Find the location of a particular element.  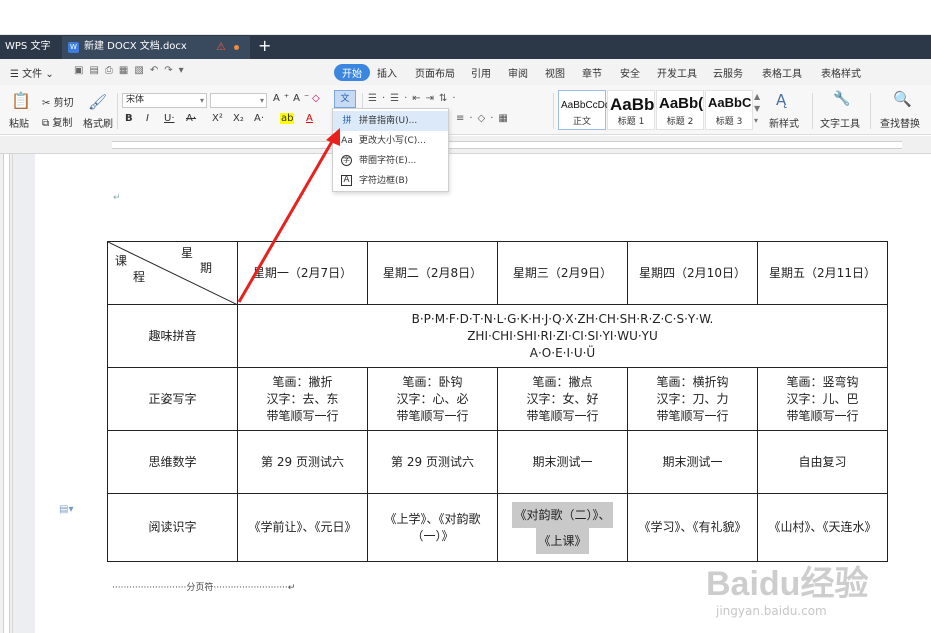

font-size-select is located at coordinates (238, 100).